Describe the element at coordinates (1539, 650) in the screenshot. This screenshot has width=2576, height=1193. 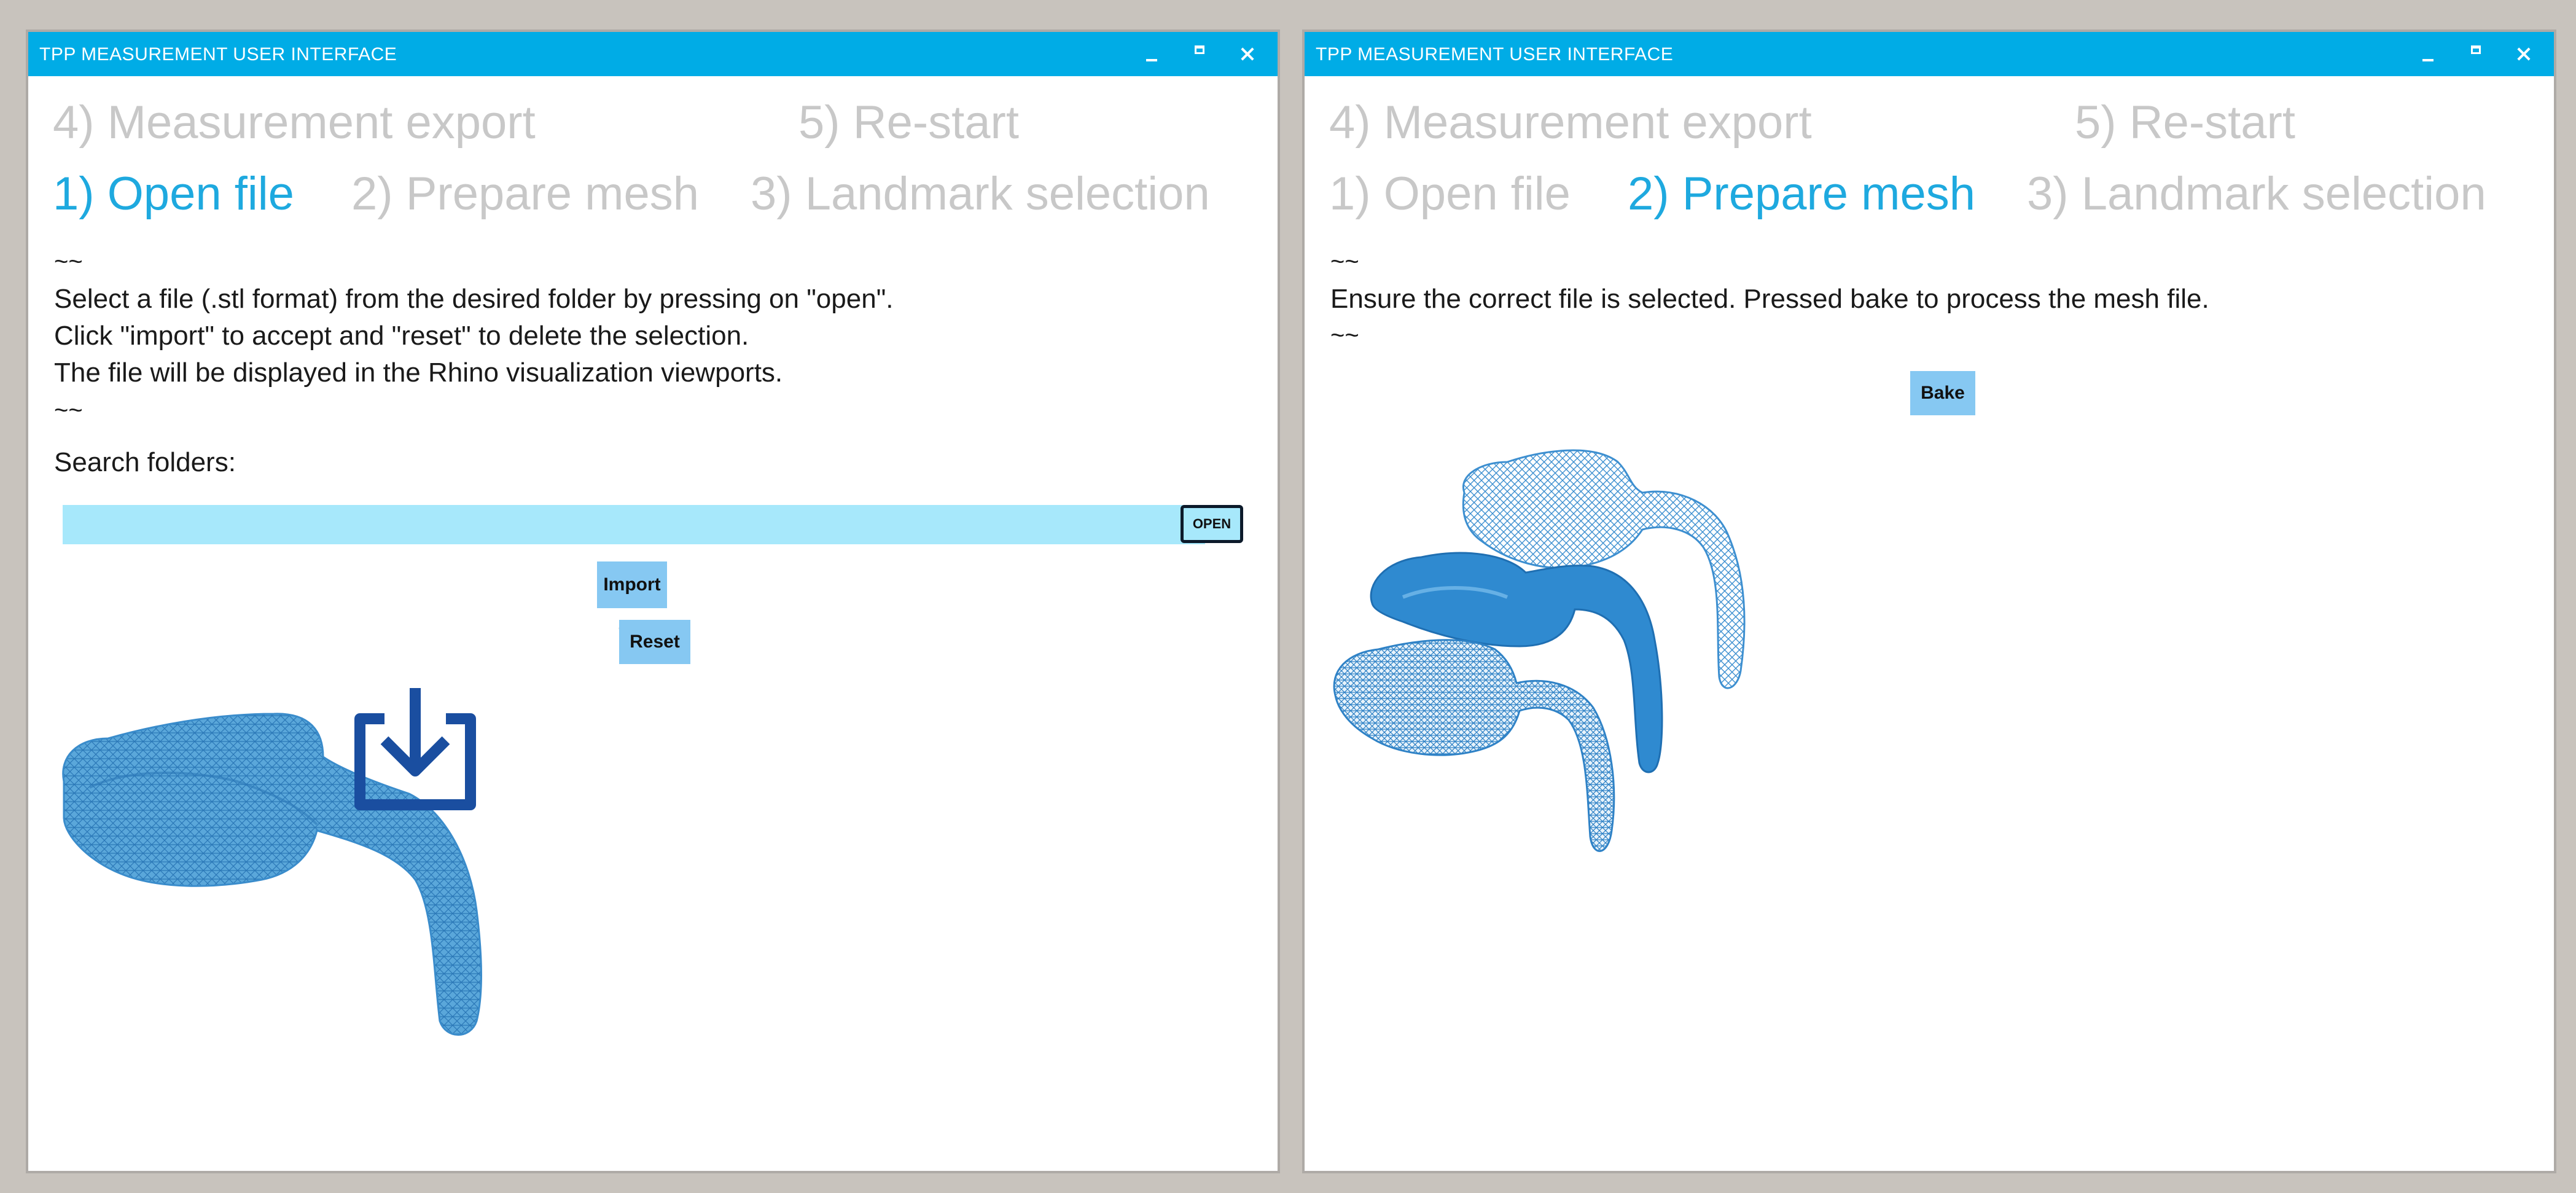
I see `mesh-model-stack` at that location.